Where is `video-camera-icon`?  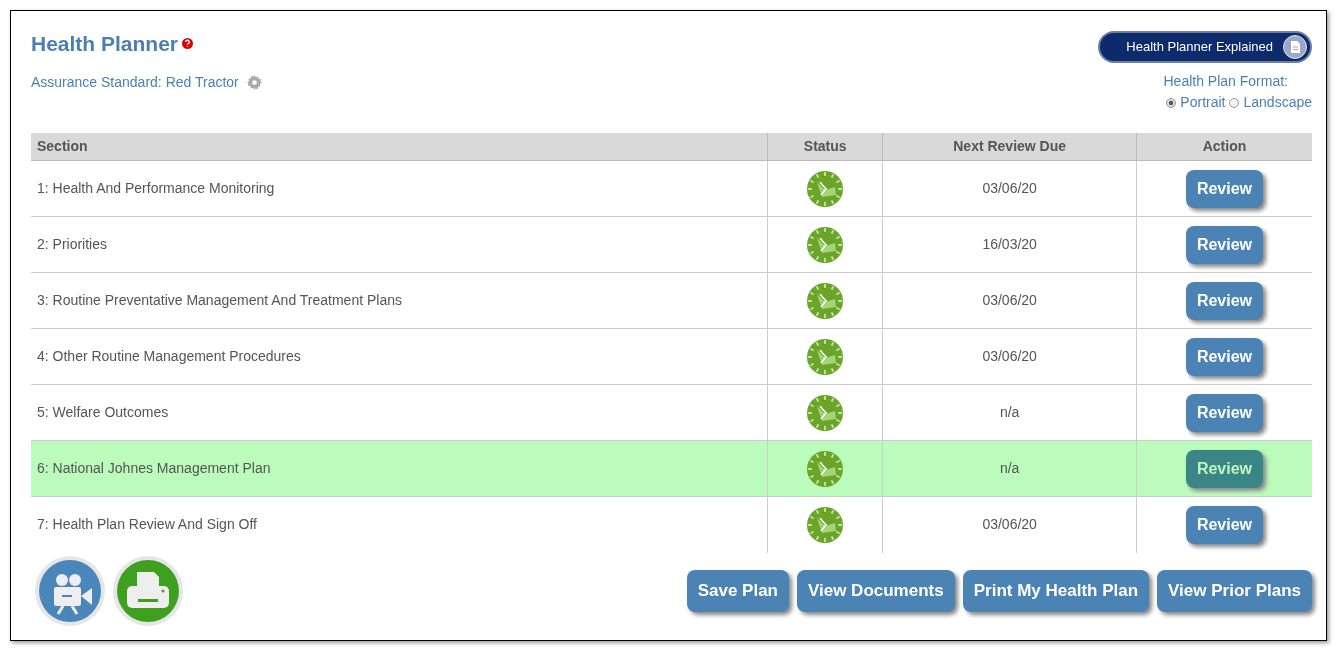
video-camera-icon is located at coordinates (70, 591).